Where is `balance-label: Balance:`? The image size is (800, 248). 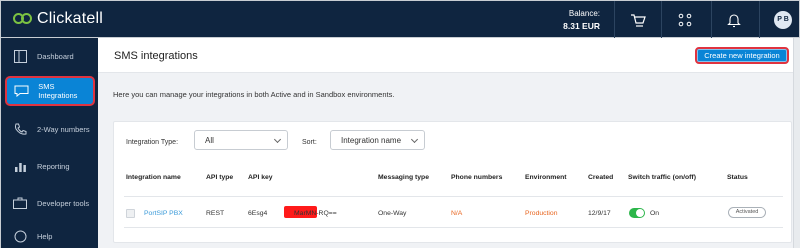
balance-label: Balance: is located at coordinates (584, 13).